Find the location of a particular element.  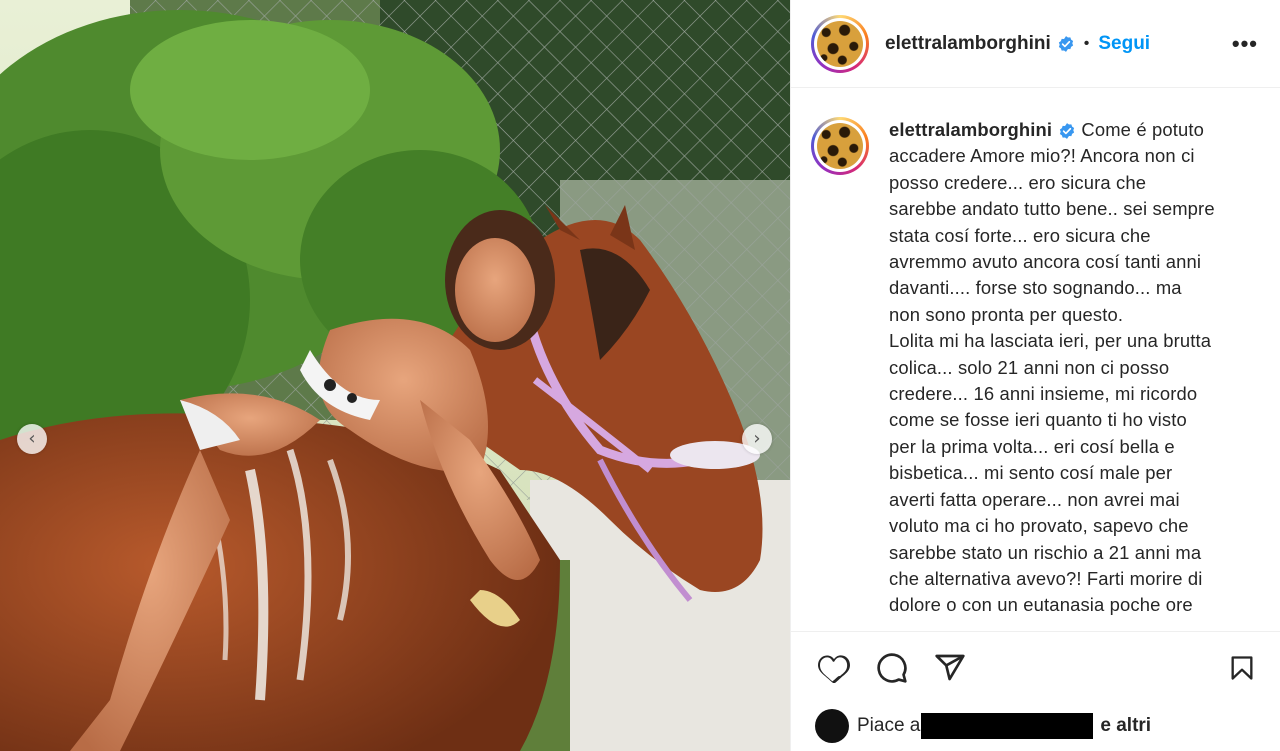

comment-button is located at coordinates (892, 668).